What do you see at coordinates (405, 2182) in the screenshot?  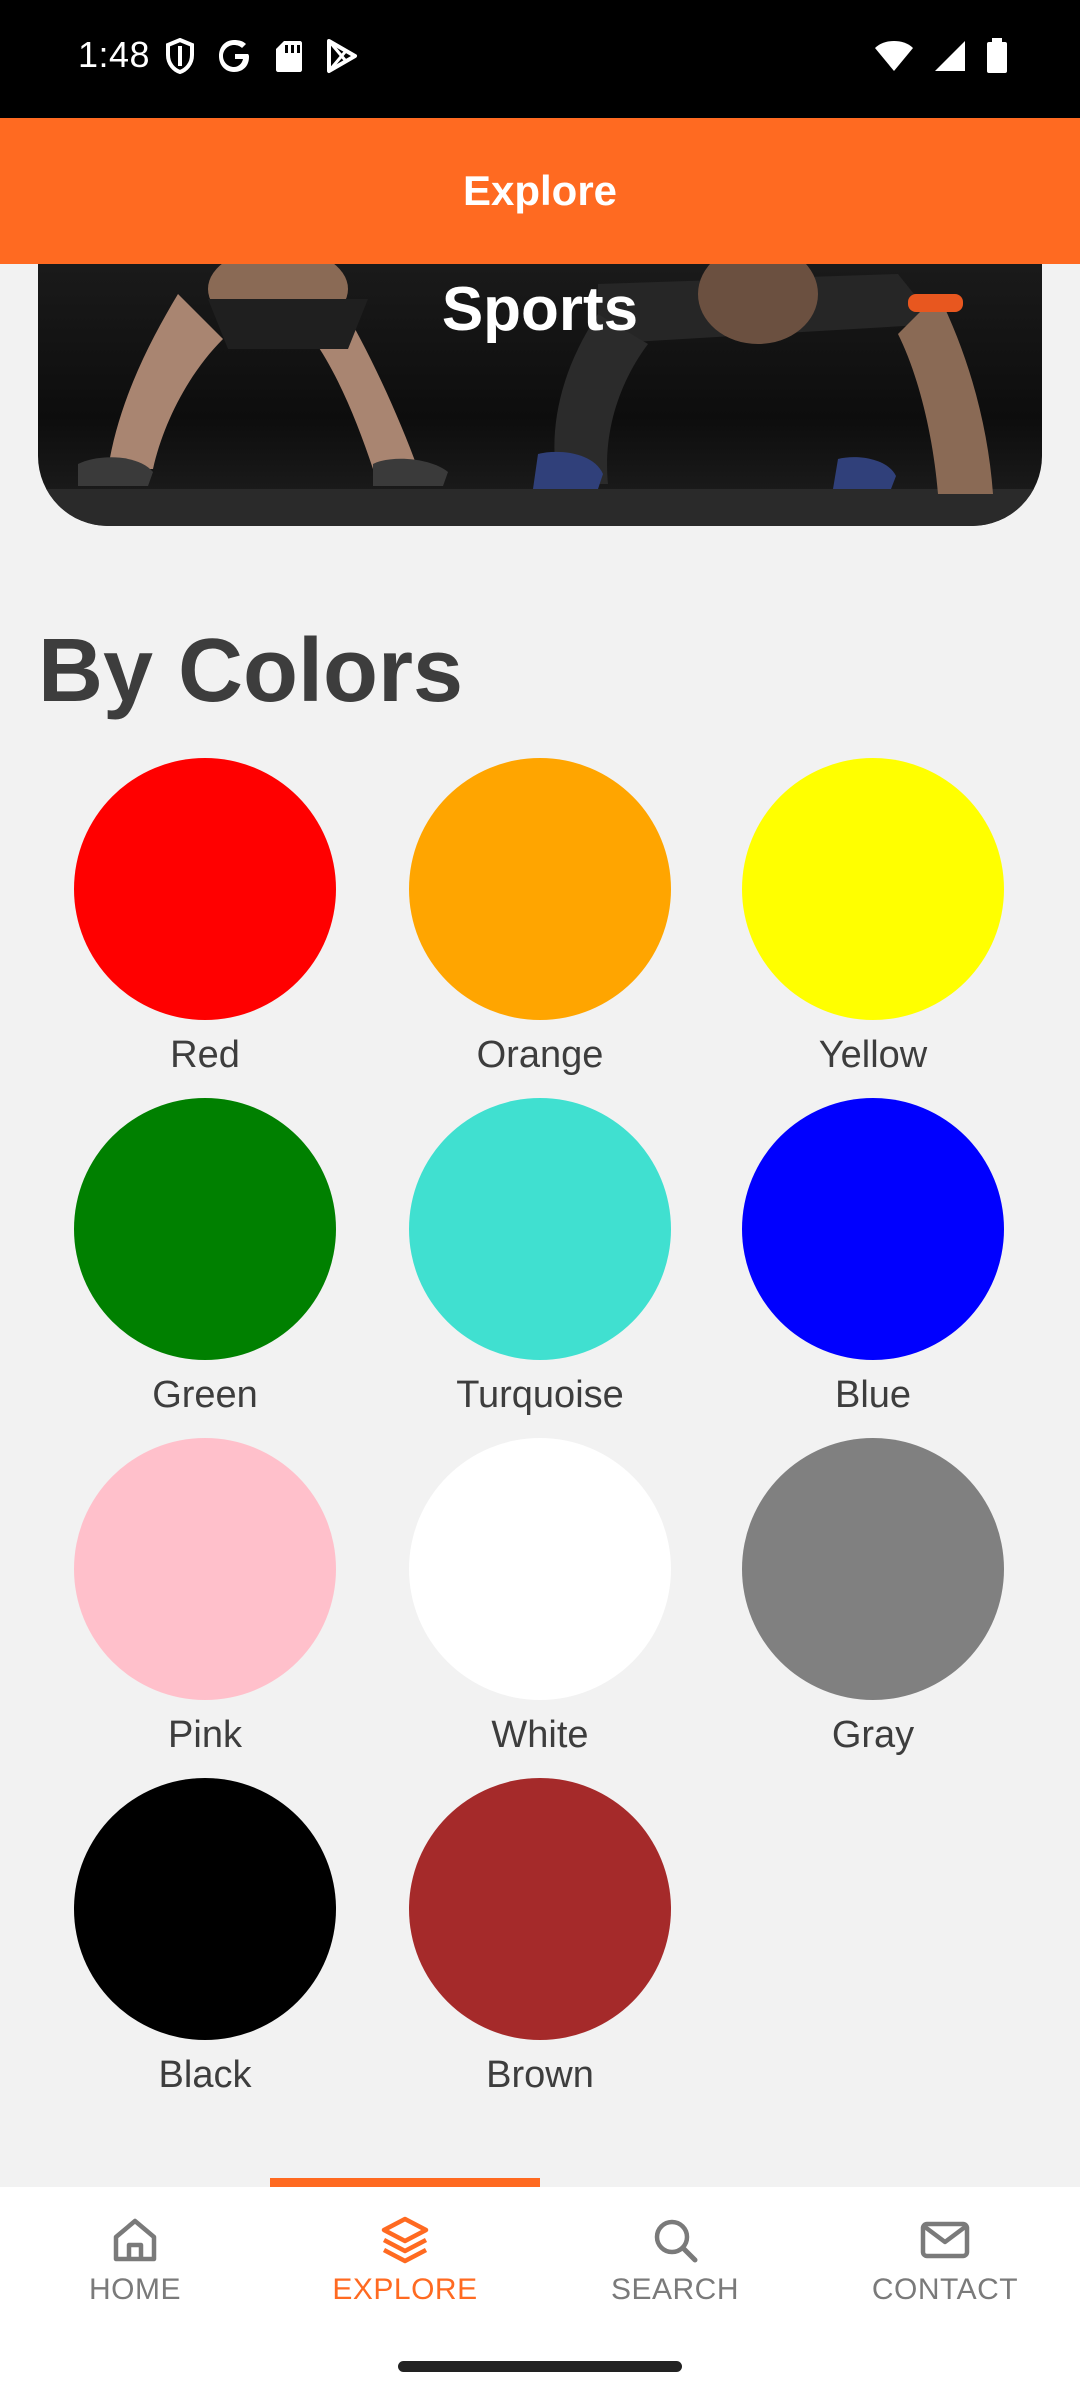 I see `active-tab-indicator` at bounding box center [405, 2182].